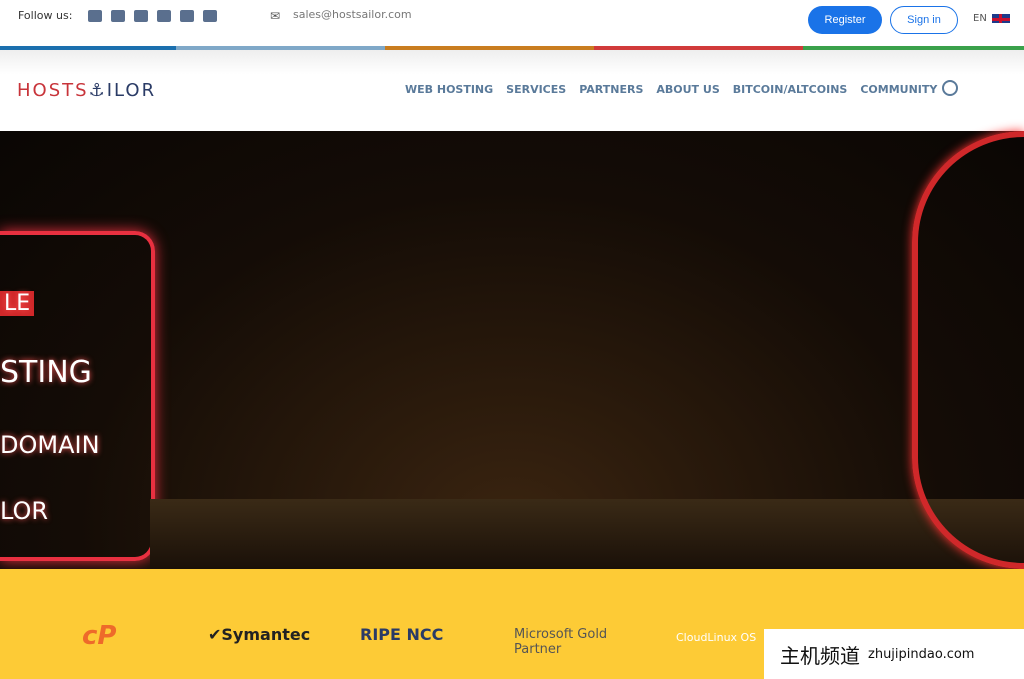  What do you see at coordinates (950, 88) in the screenshot?
I see `search-icon` at bounding box center [950, 88].